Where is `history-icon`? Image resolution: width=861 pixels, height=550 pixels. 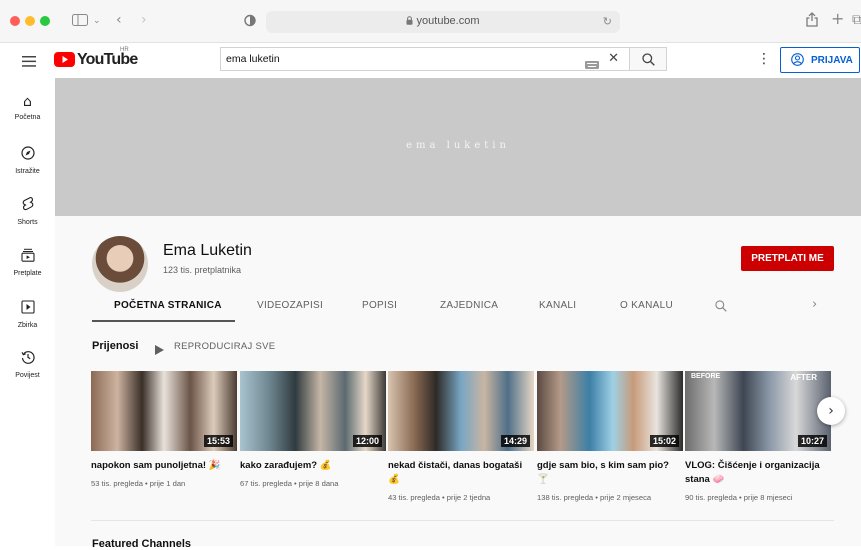
history-icon is located at coordinates (27, 359).